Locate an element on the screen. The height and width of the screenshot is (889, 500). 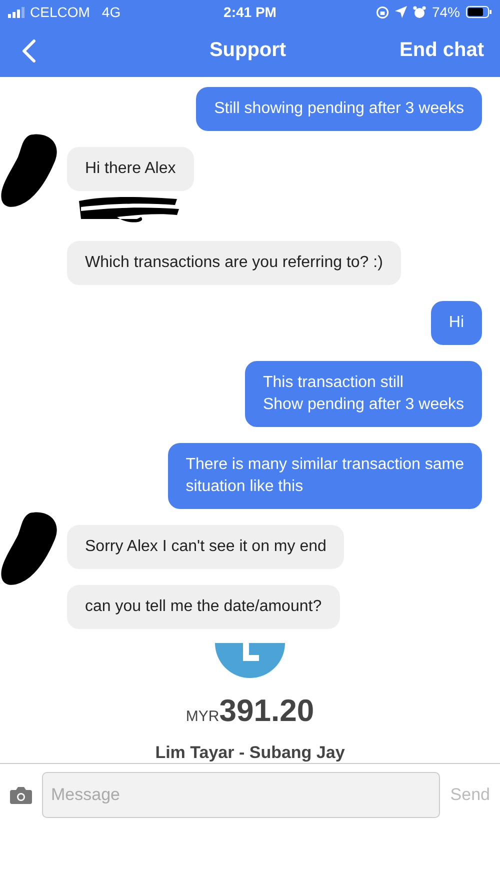
message-field: Message is located at coordinates (241, 795).